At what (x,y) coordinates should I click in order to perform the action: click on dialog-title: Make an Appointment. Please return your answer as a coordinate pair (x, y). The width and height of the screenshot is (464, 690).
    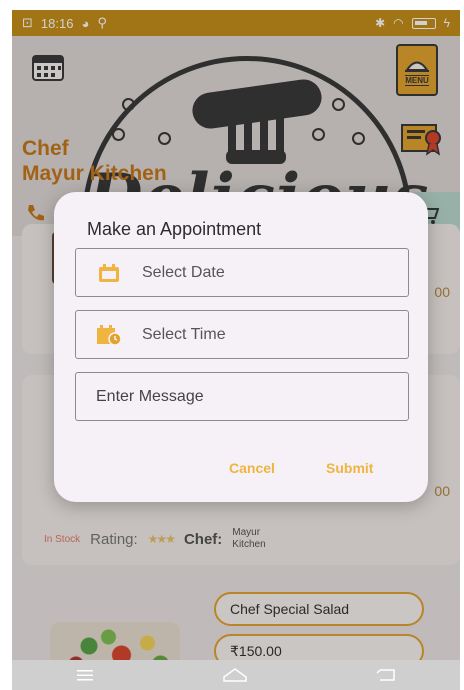
    Looking at the image, I should click on (174, 229).